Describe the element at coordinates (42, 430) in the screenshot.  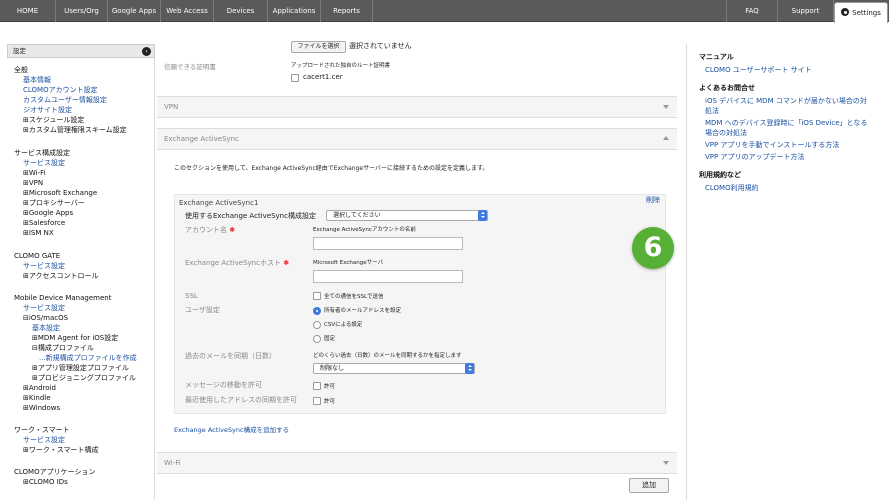
I see `sidebar-group-work-smart: ワーク・スマート` at that location.